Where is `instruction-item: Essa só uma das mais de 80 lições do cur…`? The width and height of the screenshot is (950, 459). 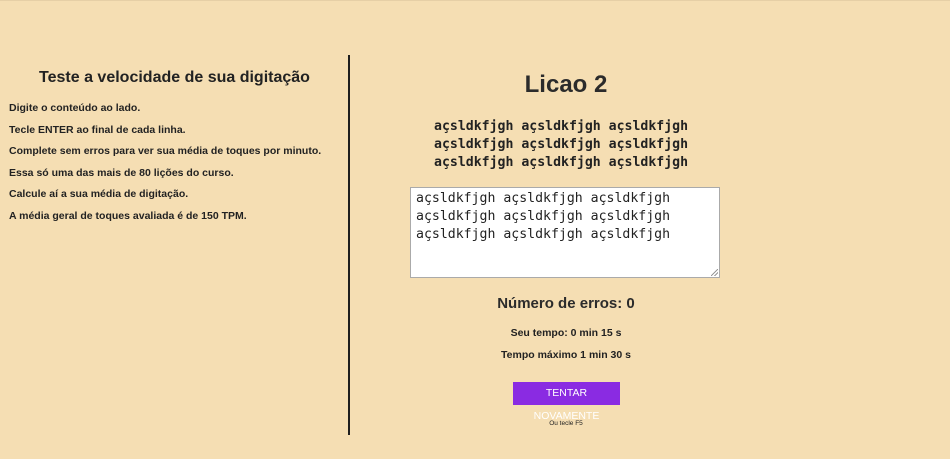 instruction-item: Essa só uma das mais de 80 lições do cur… is located at coordinates (121, 172).